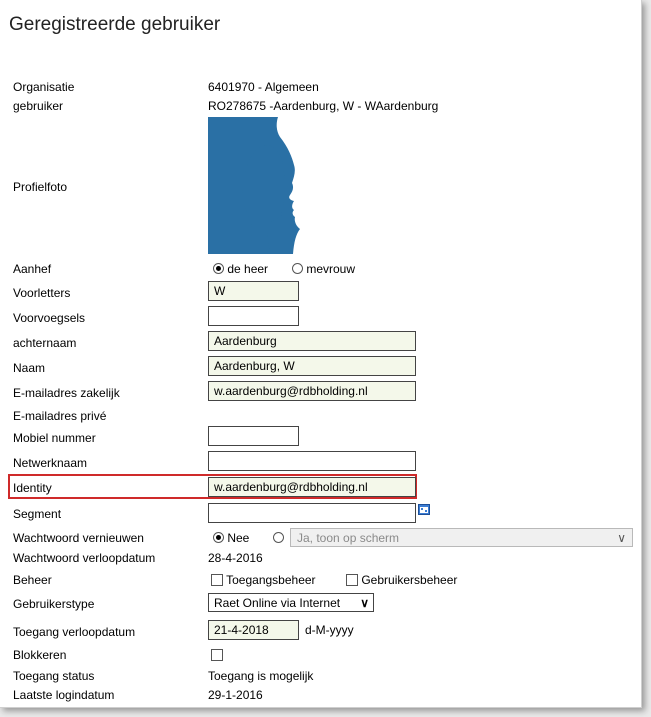 Image resolution: width=651 pixels, height=717 pixels. What do you see at coordinates (312, 391) in the screenshot?
I see `email-zakelijk-input: w.aardenburg@rdbholding.nl` at bounding box center [312, 391].